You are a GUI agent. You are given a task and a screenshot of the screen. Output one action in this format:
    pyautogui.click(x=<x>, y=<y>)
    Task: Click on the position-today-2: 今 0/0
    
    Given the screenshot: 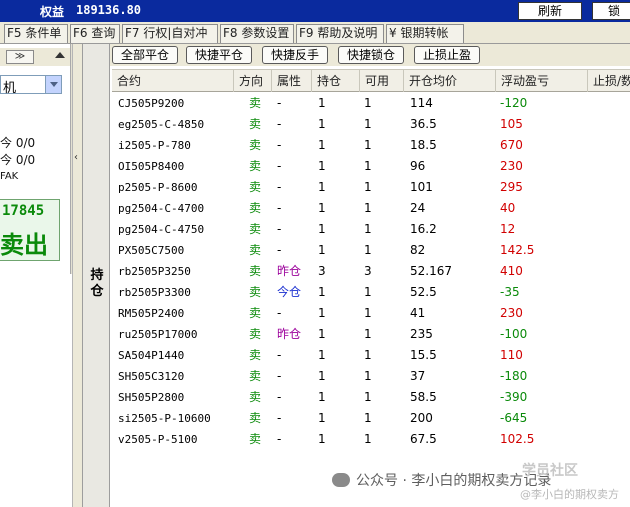 What is the action you would take?
    pyautogui.click(x=18, y=160)
    